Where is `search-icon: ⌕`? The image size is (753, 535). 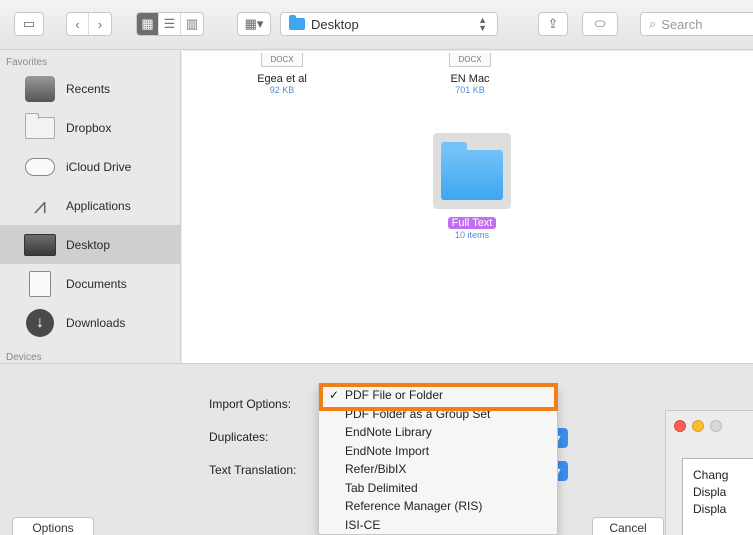 search-icon: ⌕ is located at coordinates (653, 23).